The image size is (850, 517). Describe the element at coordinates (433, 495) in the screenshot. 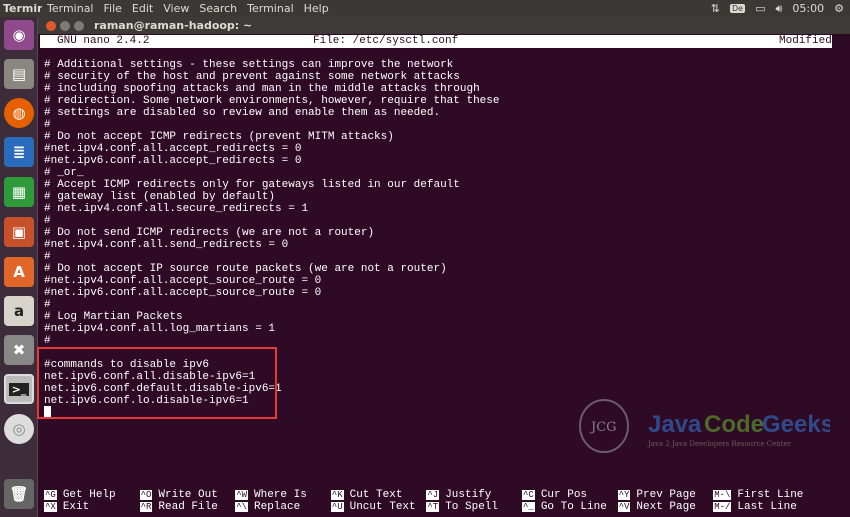

I see `shortcut-key: ^J` at that location.